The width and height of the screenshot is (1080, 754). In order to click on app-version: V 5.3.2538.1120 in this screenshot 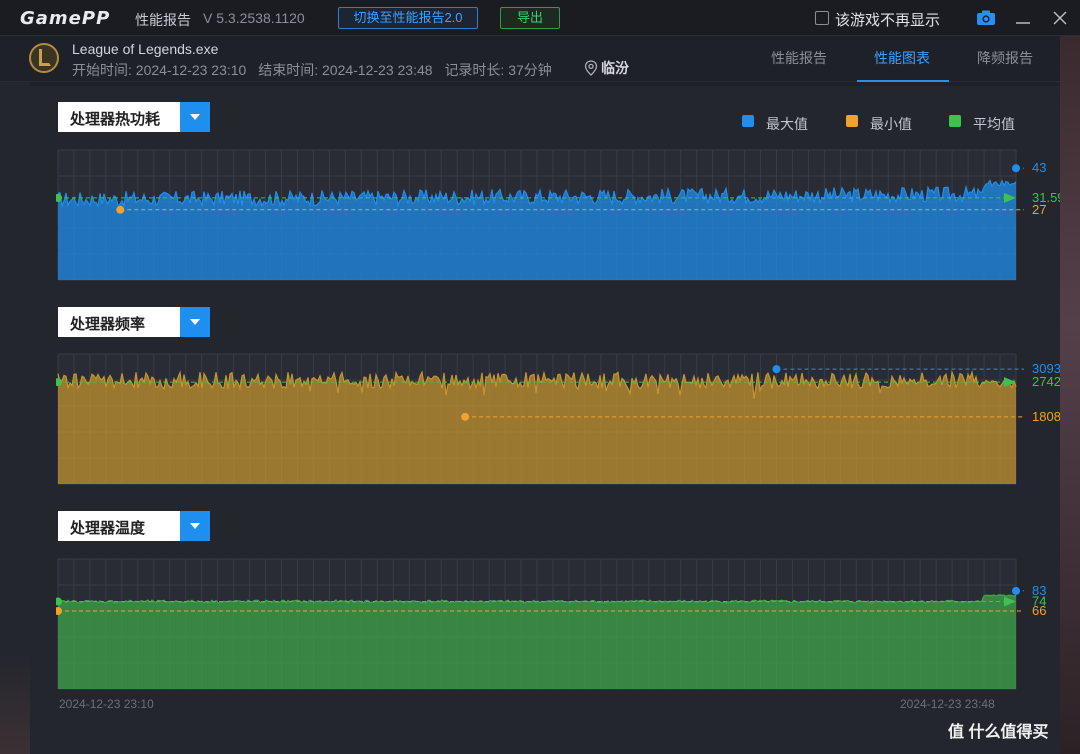, I will do `click(254, 18)`.